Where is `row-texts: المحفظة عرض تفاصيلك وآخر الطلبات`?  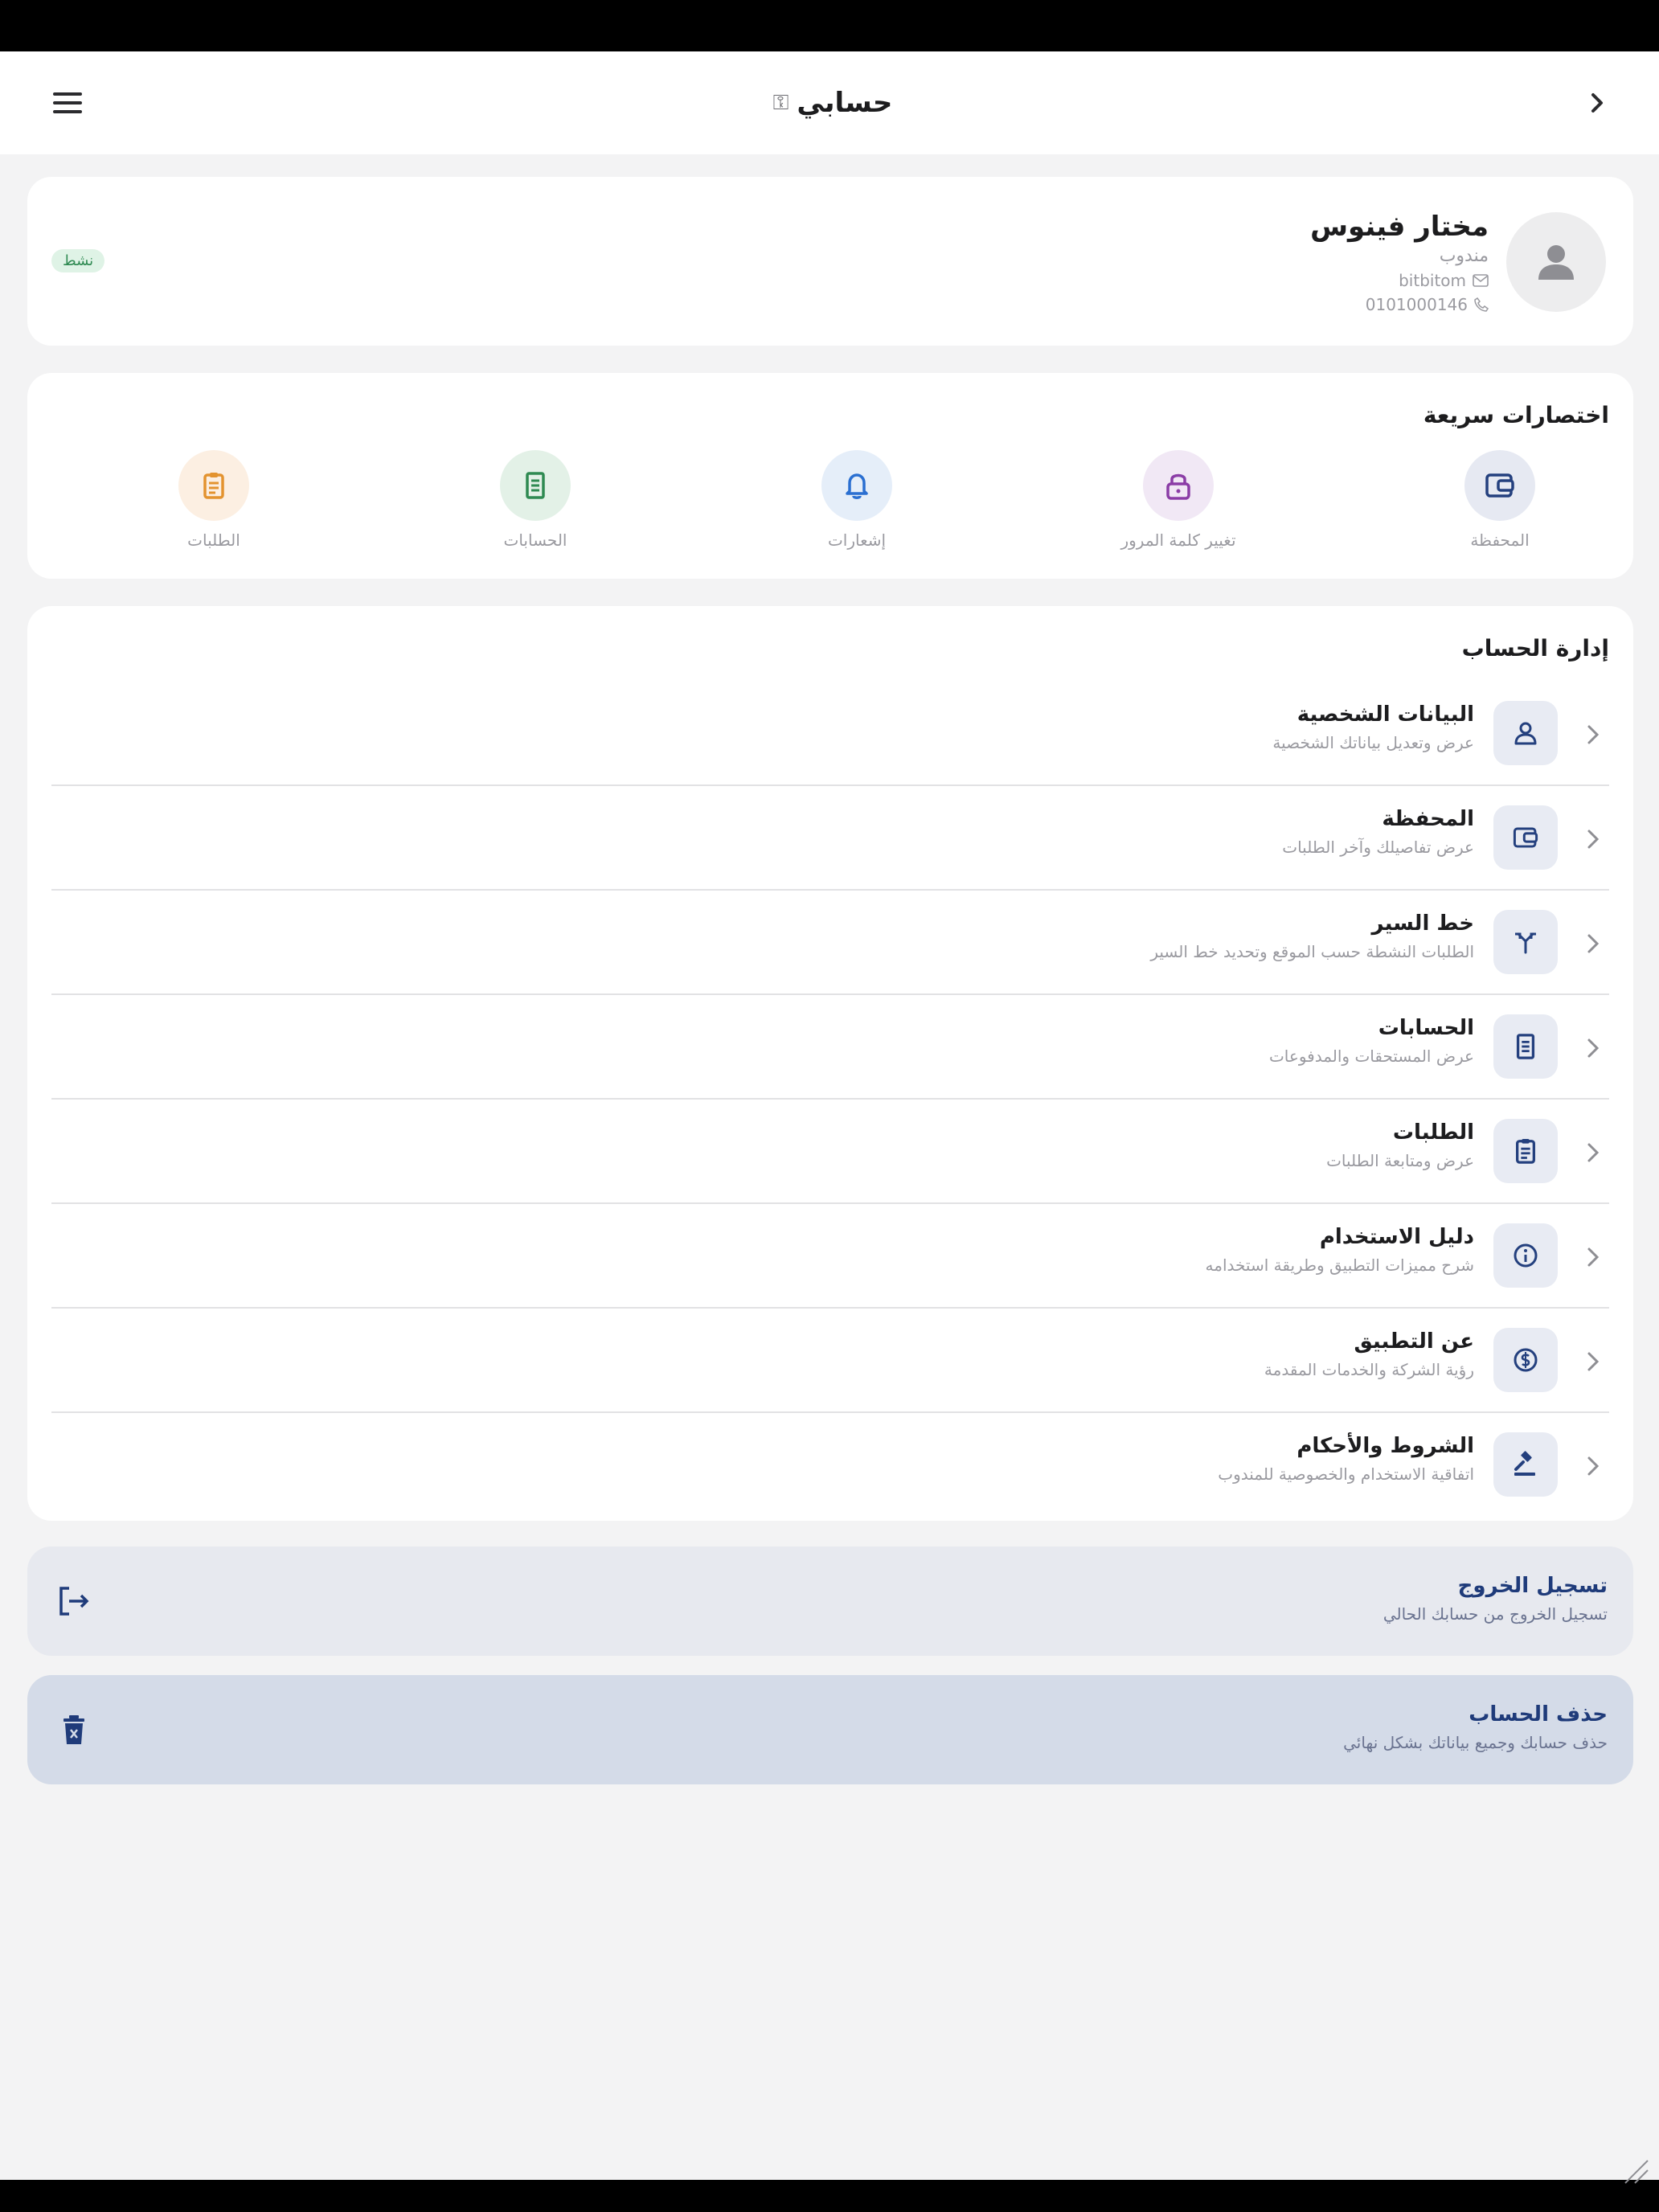 row-texts: المحفظة عرض تفاصيلك وآخر الطلبات is located at coordinates (1378, 832).